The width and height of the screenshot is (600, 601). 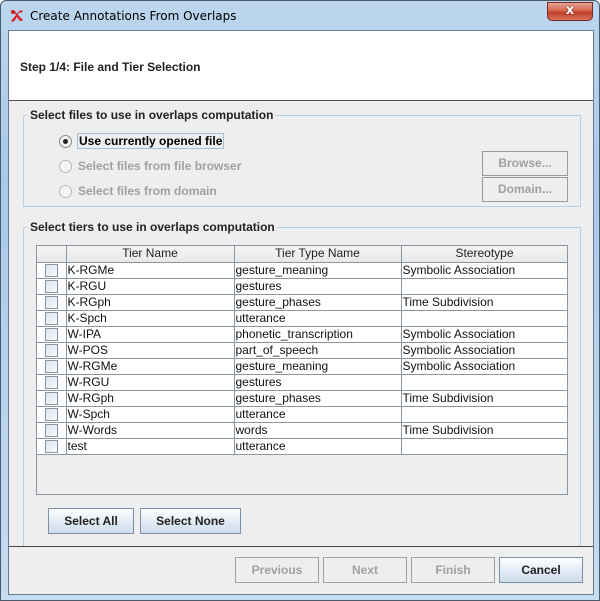 I want to click on tier-name-cell: test, so click(x=150, y=446).